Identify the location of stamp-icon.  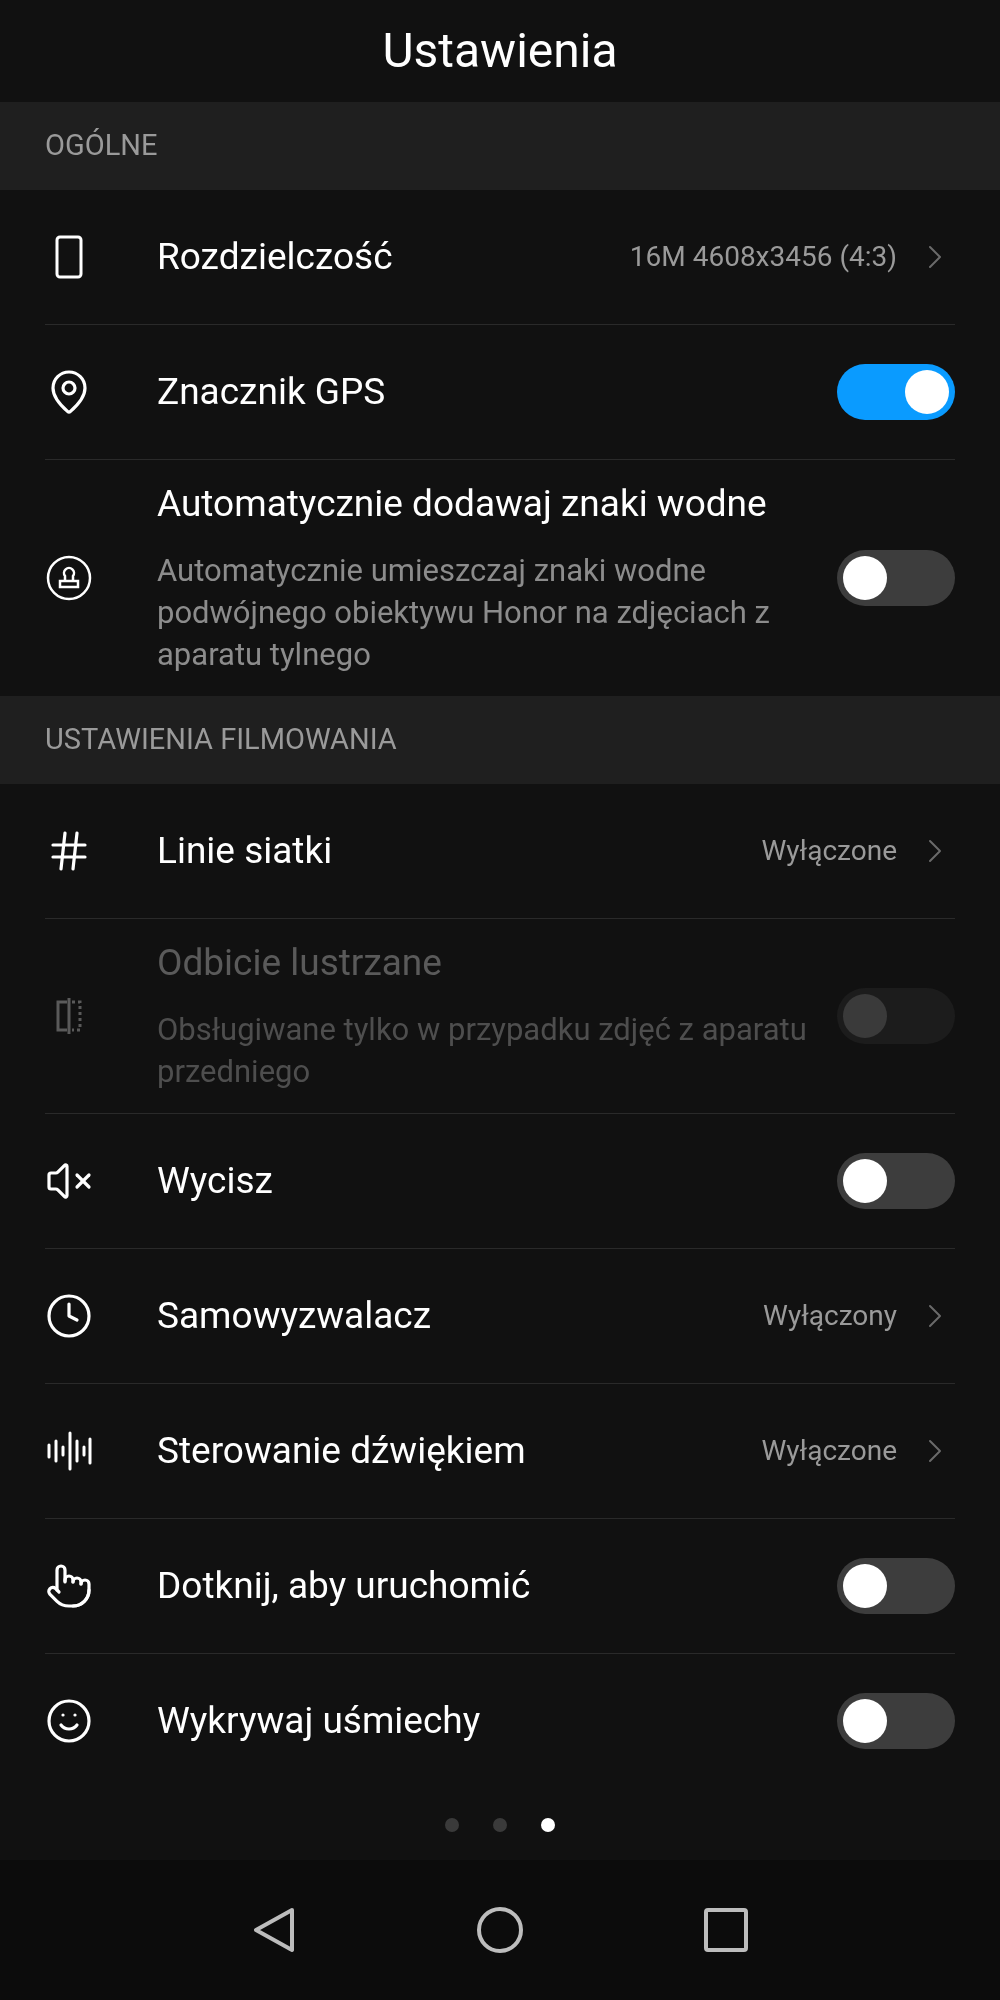
(69, 578).